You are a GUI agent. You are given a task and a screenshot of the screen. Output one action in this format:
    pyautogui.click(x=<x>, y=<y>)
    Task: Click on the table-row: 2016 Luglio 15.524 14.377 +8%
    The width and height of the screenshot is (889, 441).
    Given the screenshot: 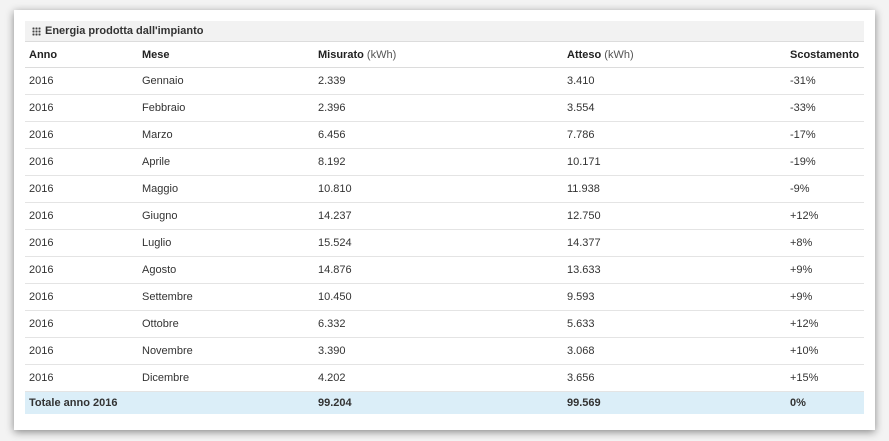 What is the action you would take?
    pyautogui.click(x=444, y=243)
    